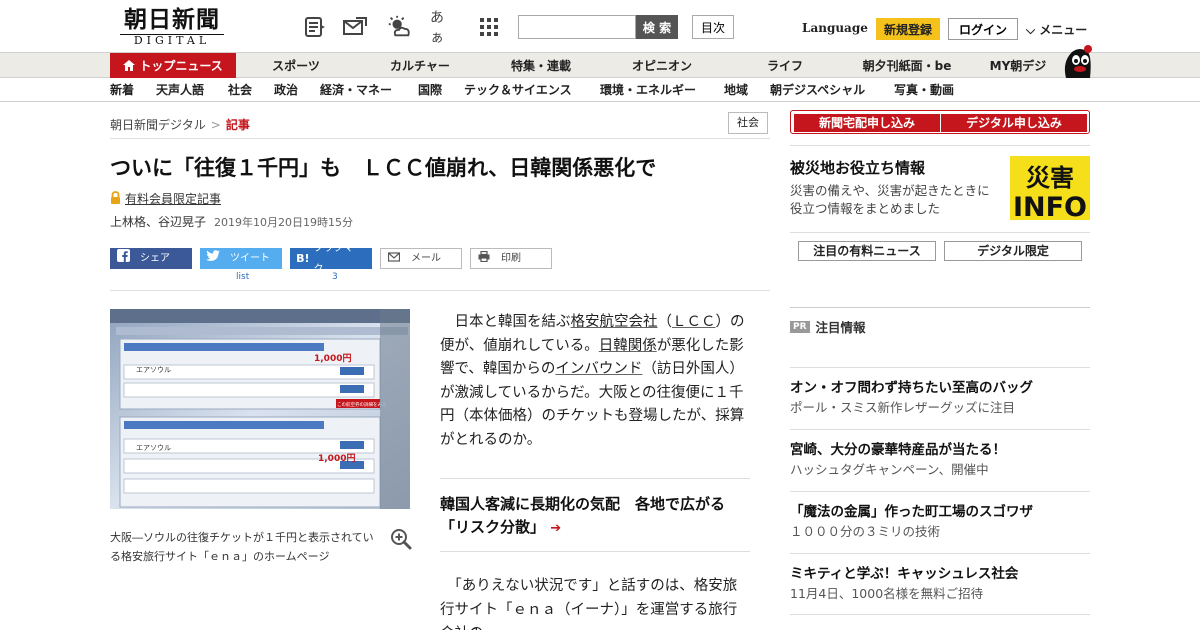 This screenshot has width=1200, height=630. Describe the element at coordinates (614, 322) in the screenshot. I see `keyword-link-lcc-company: 格安航空会社` at that location.